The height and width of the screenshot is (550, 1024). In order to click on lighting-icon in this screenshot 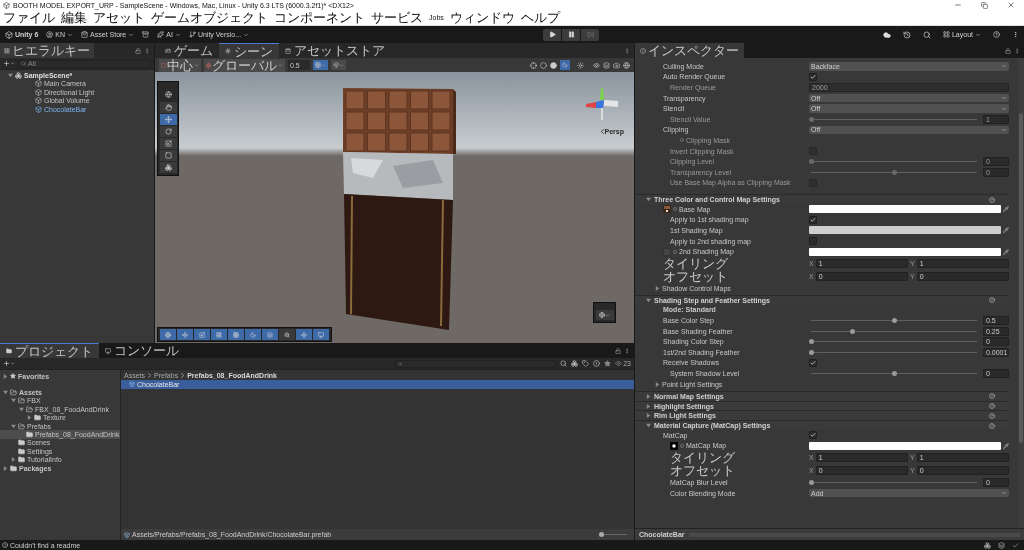, I will do `click(580, 65)`.